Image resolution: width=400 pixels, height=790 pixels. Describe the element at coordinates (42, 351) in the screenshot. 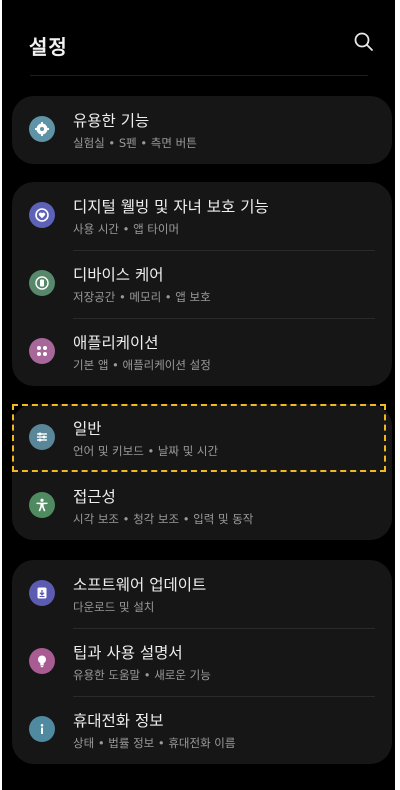

I see `grid-dots-icon` at that location.